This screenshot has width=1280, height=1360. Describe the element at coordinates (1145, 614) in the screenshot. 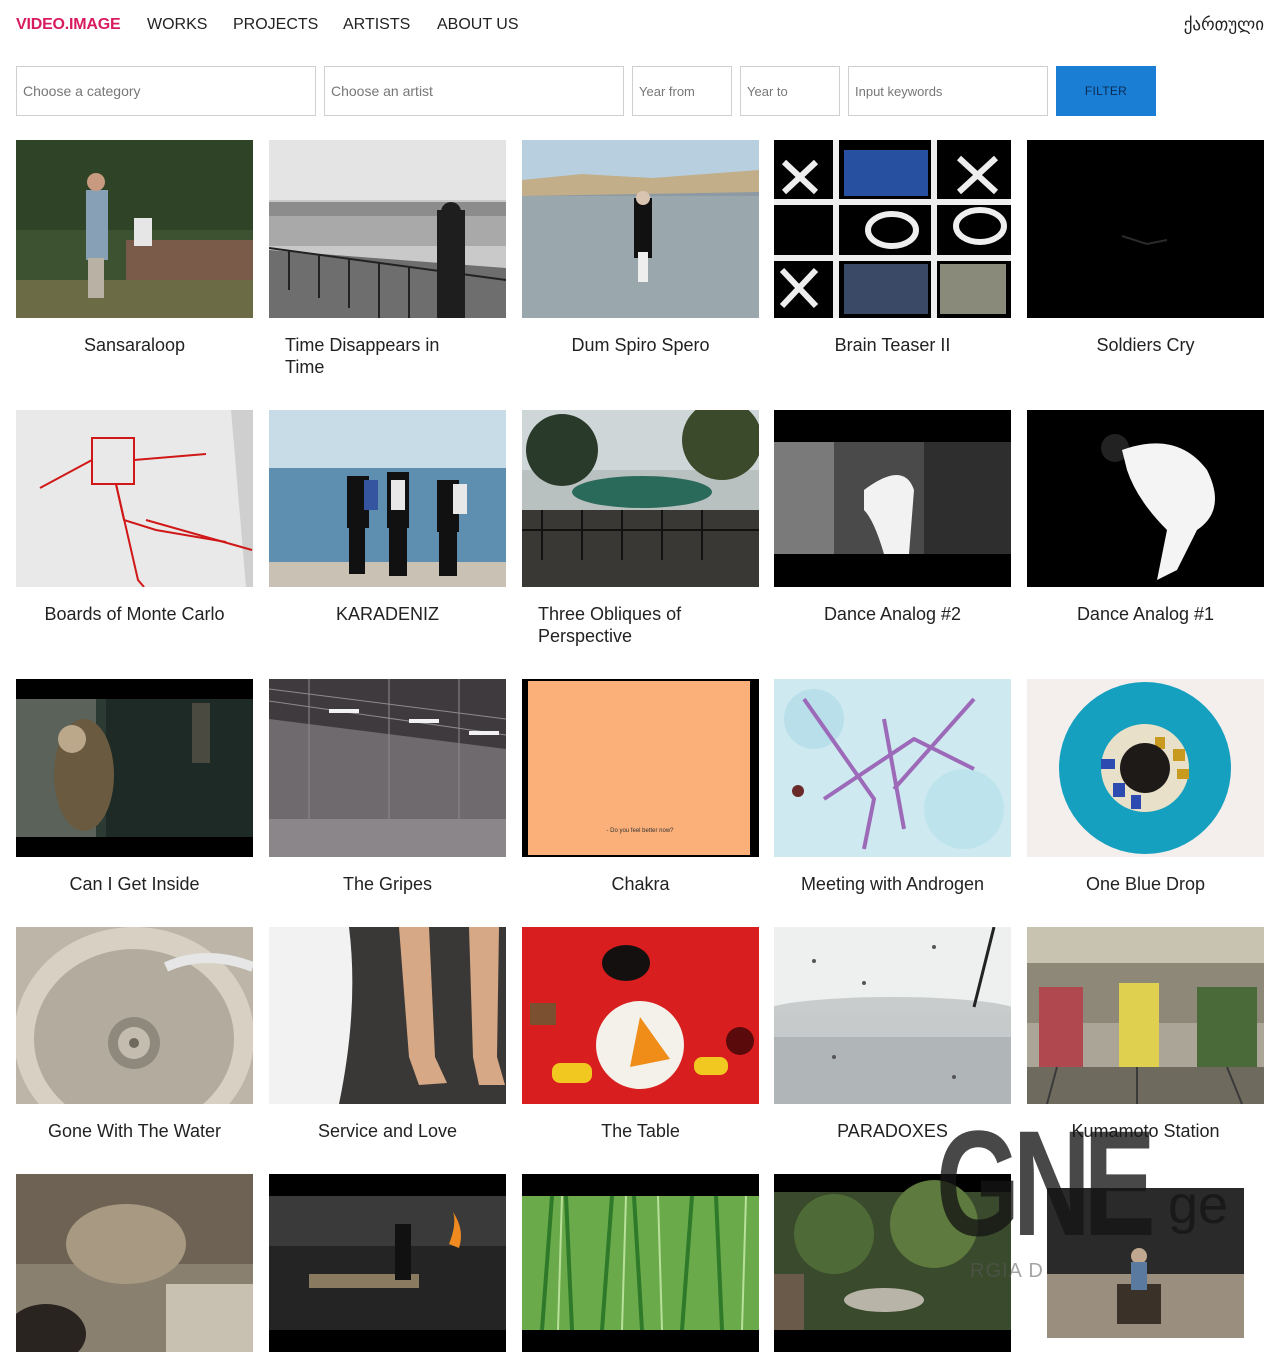

I see `work-title: Dance Analog #1` at that location.